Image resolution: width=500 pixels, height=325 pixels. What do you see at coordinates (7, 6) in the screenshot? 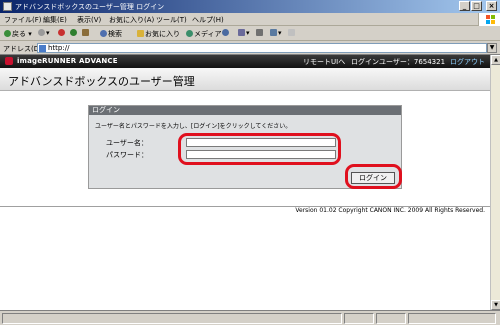
I see `browser-icon` at bounding box center [7, 6].